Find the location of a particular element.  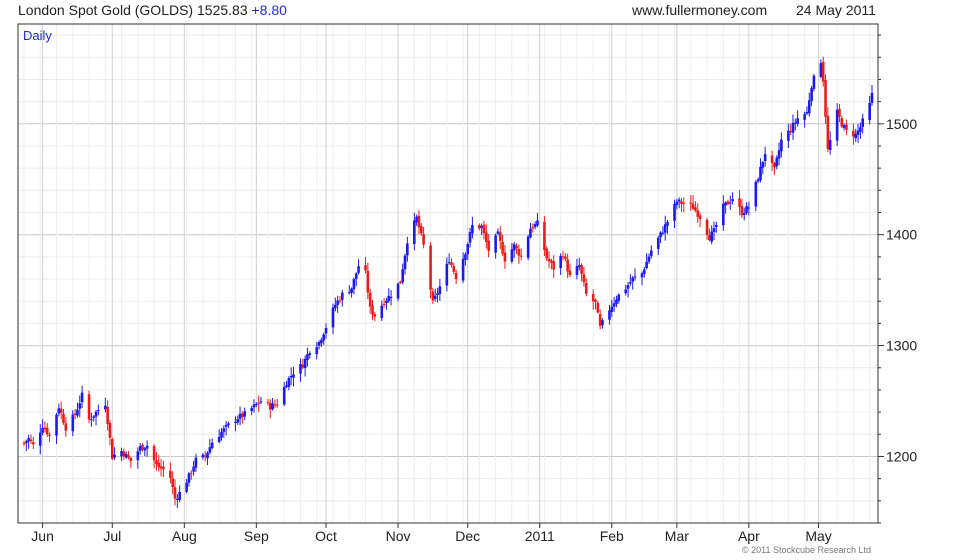

y-tick-label: 1300 is located at coordinates (901, 346).